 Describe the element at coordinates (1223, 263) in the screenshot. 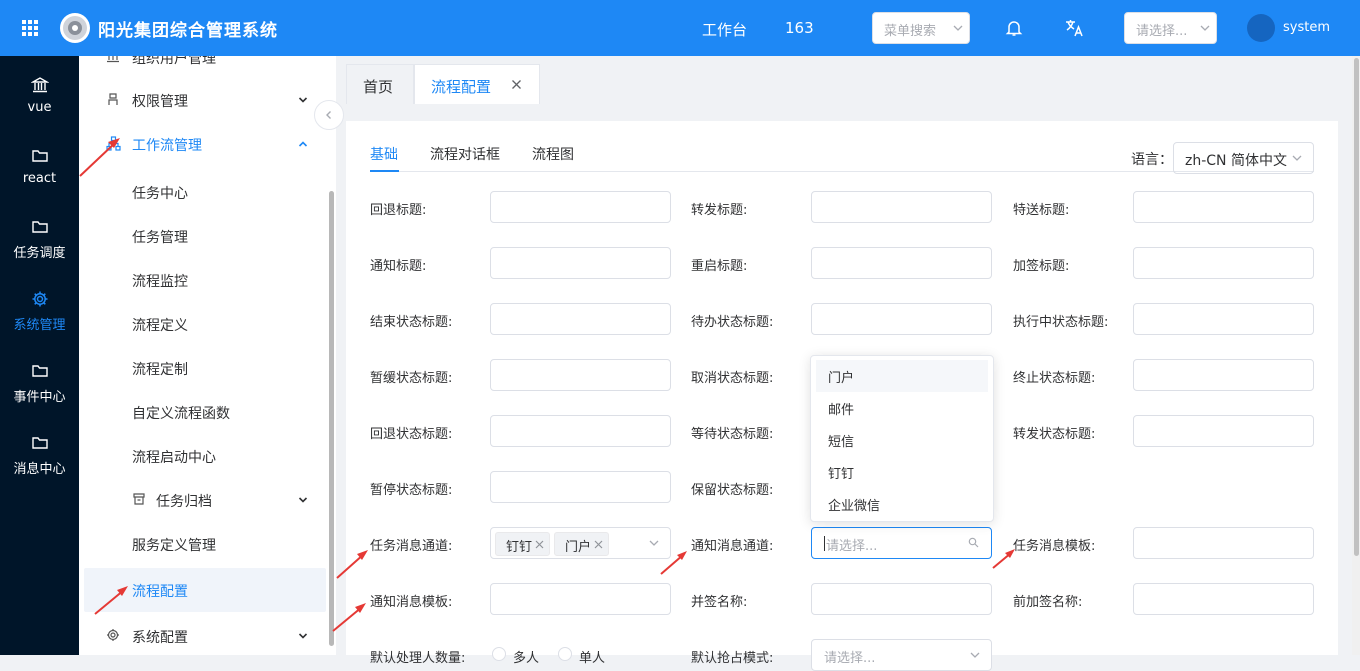

I see `add-sign-title-input` at that location.